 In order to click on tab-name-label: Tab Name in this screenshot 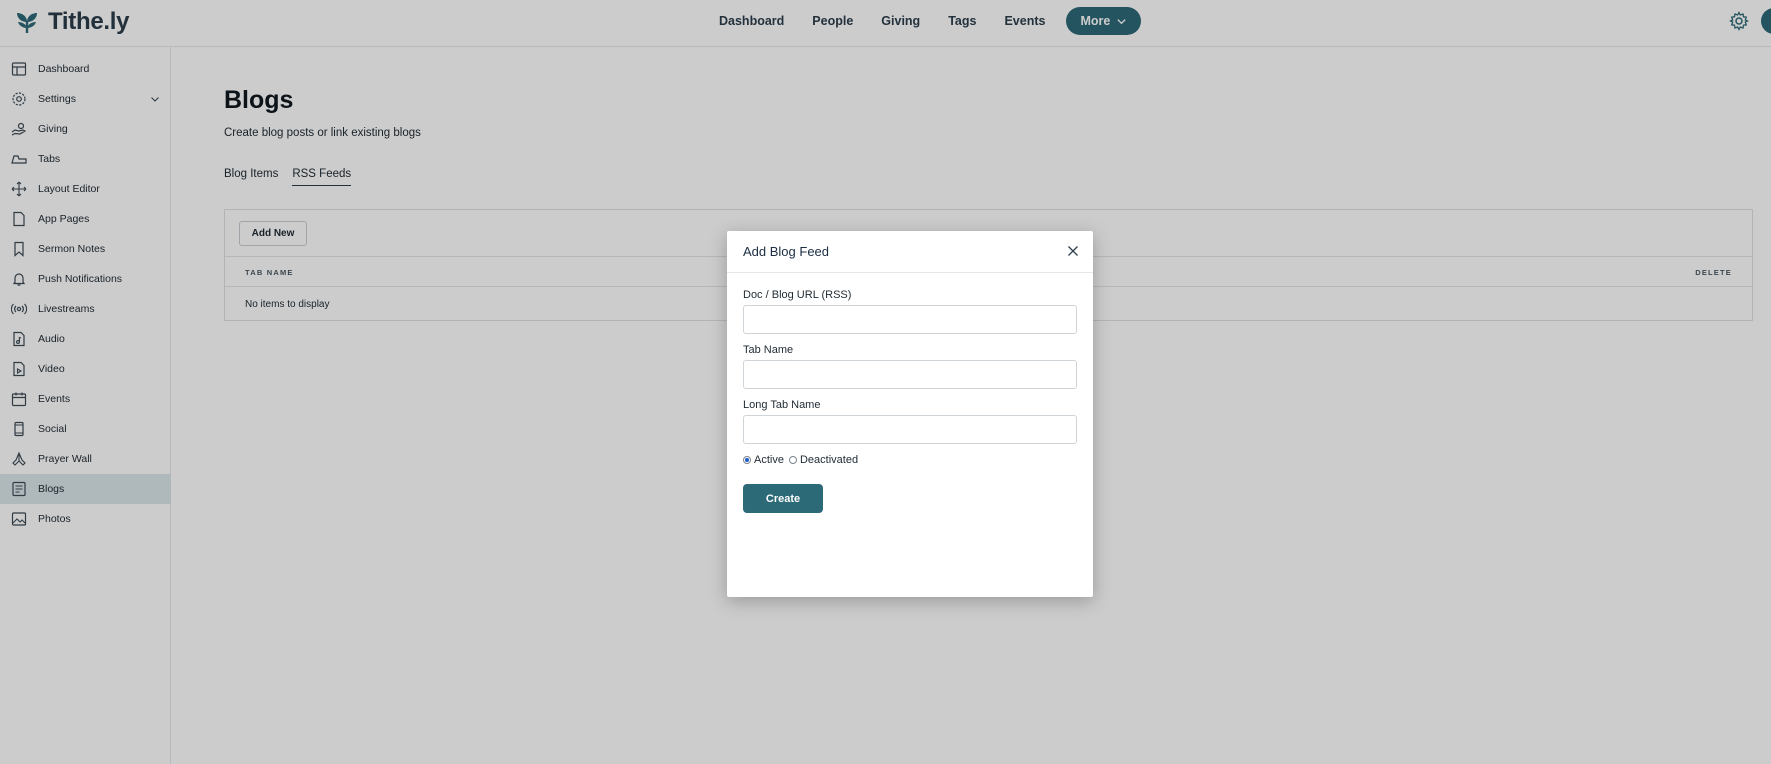, I will do `click(768, 350)`.